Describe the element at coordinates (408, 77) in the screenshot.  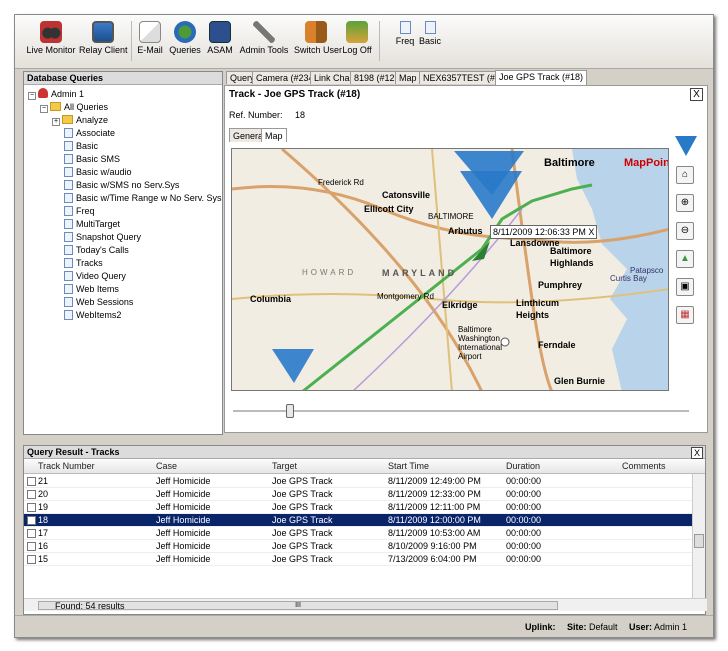
I see `tab-map: Map` at that location.